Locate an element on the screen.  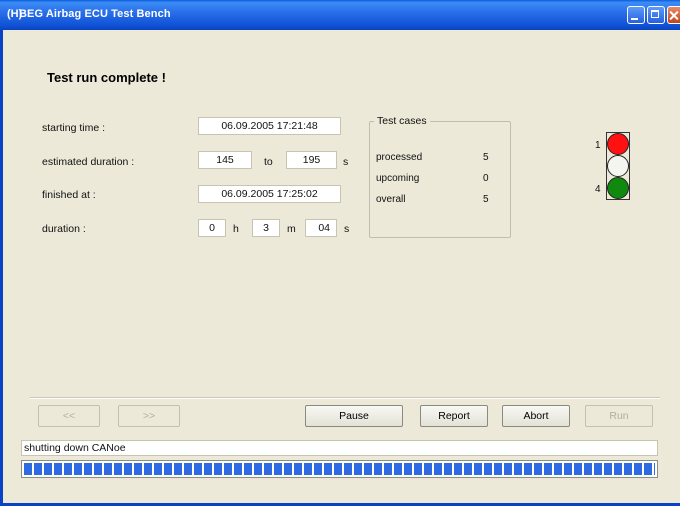
progress-fill is located at coordinates (339, 469).